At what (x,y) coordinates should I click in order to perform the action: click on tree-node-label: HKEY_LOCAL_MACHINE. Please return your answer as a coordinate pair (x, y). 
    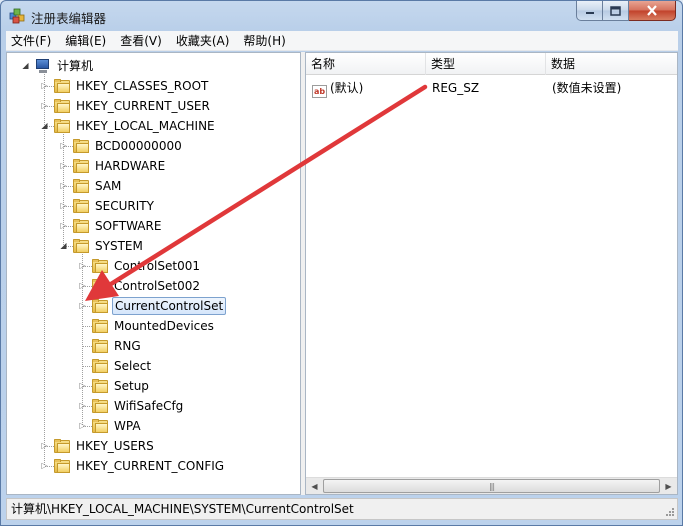
    Looking at the image, I should click on (145, 126).